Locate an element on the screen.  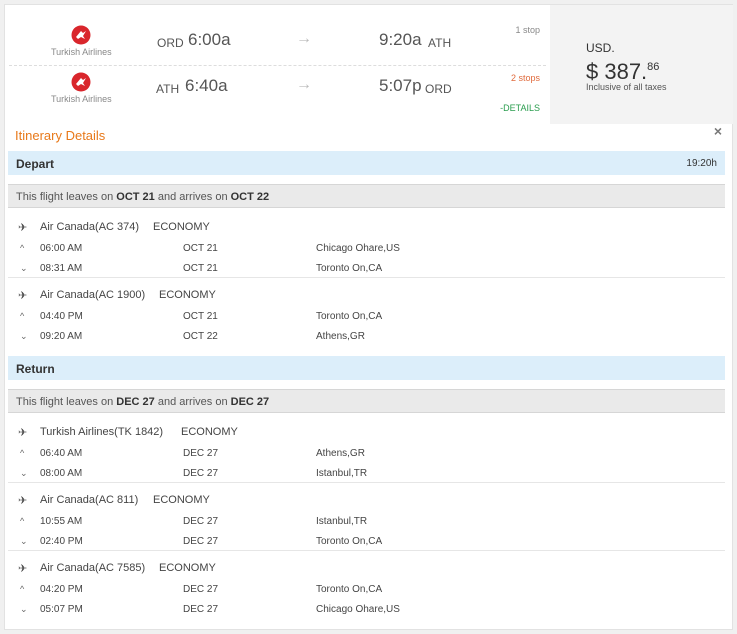
segment-arrival-row: ⌄ 09:20 AM OCT 22 Athens,GR is located at coordinates (366, 338).